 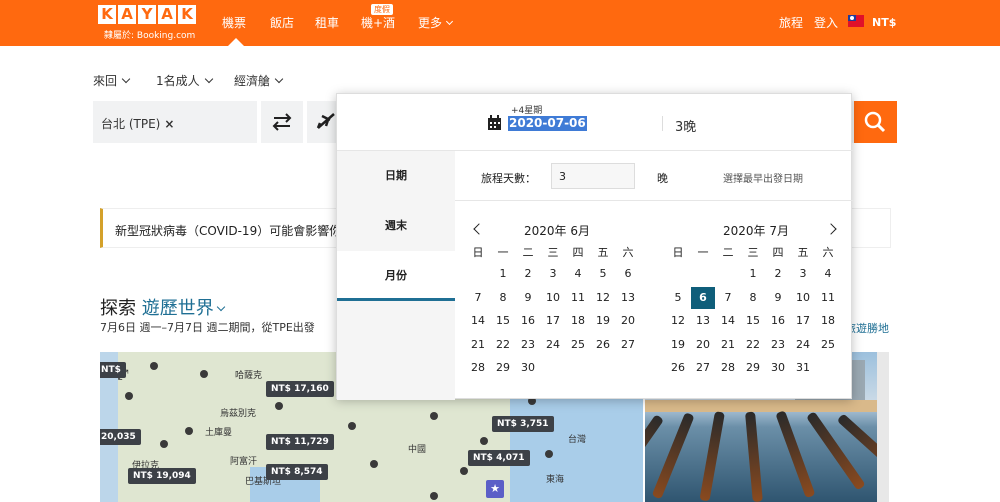 I want to click on next-month-icon, so click(x=831, y=229).